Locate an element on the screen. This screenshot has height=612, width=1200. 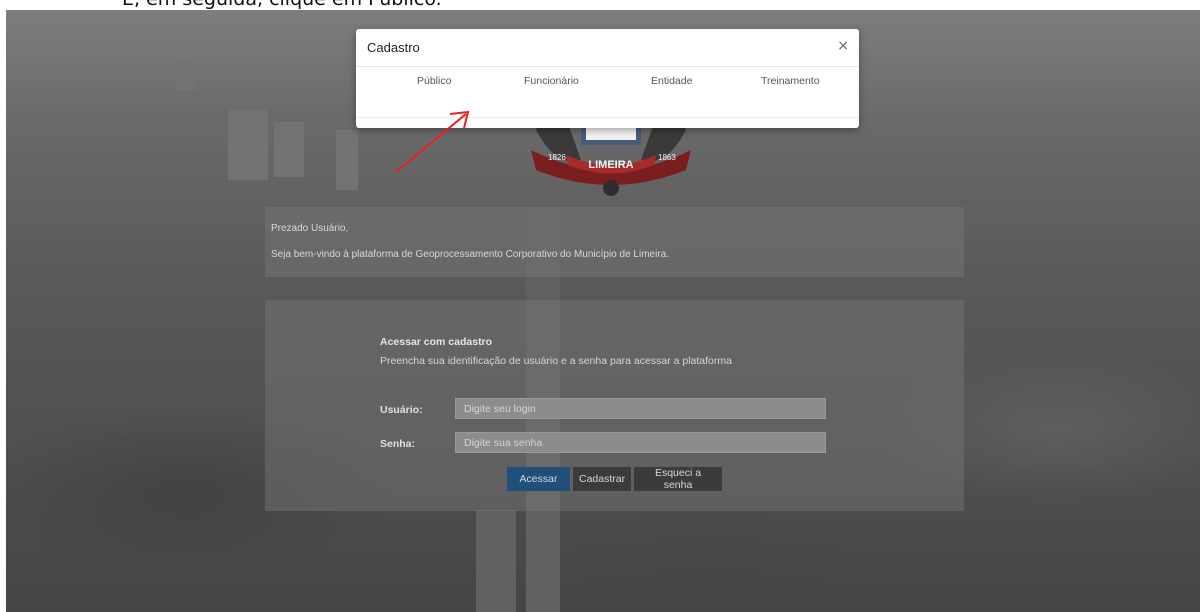
password-input is located at coordinates (640, 442).